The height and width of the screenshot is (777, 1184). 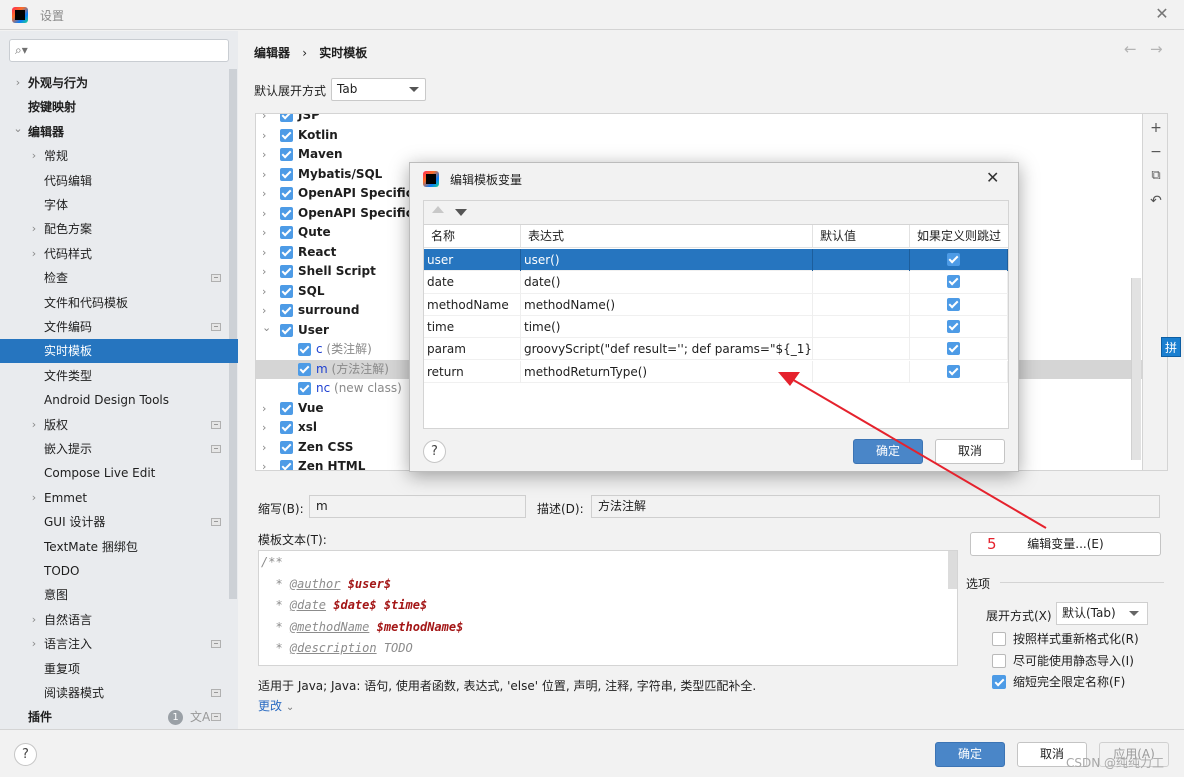 I want to click on sidebar-item: › Emmet, so click(x=119, y=498).